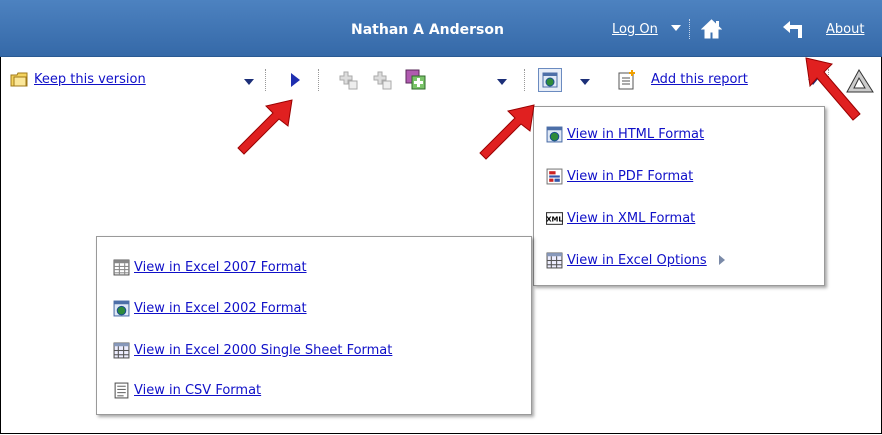 The height and width of the screenshot is (435, 882). What do you see at coordinates (295, 80) in the screenshot?
I see `run-report-icon` at bounding box center [295, 80].